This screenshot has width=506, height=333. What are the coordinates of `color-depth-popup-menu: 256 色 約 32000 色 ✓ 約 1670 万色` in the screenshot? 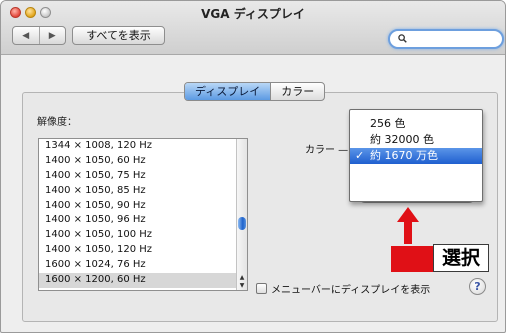 It's located at (416, 155).